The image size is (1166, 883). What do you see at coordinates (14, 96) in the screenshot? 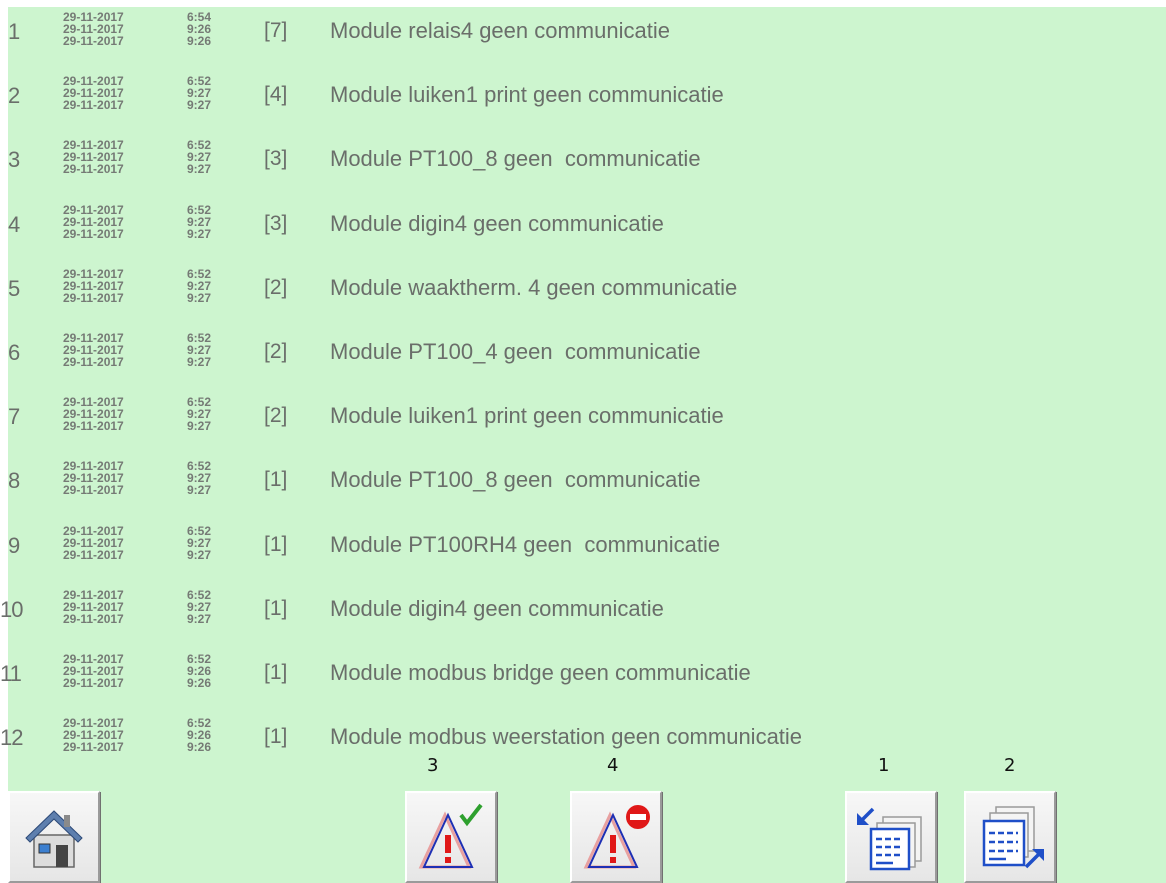
I see `alarm-index: 2` at bounding box center [14, 96].